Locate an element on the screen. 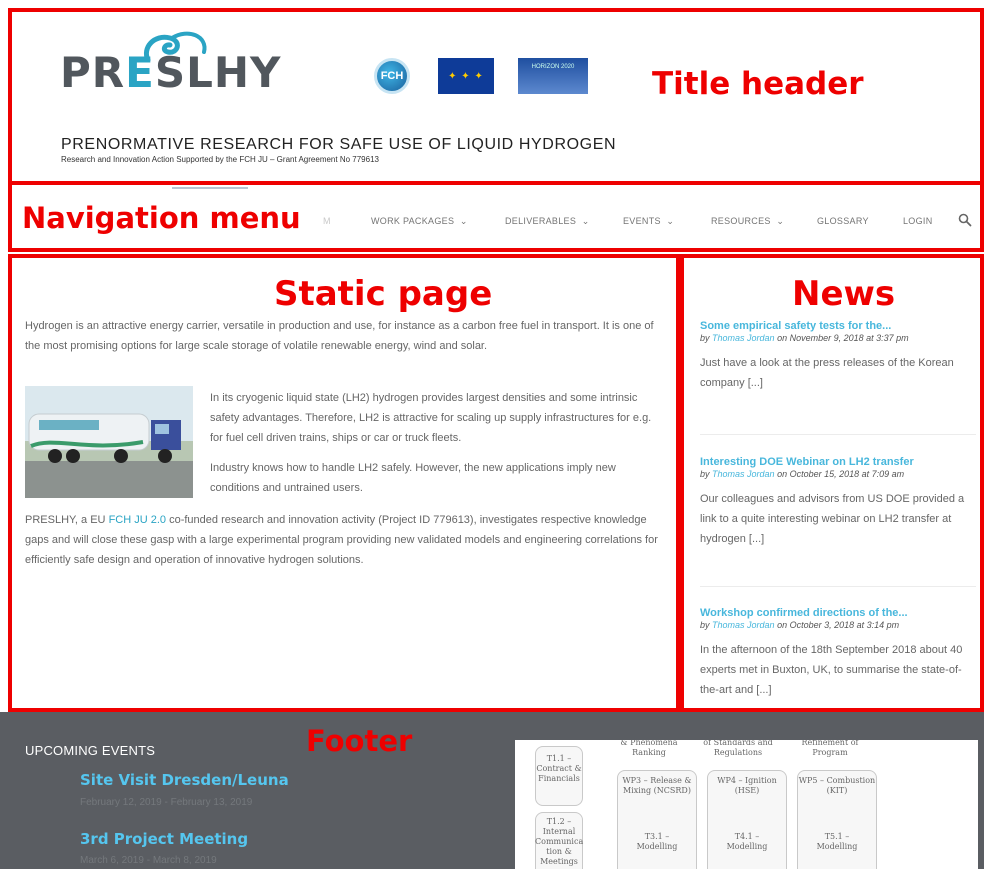 The image size is (984, 869). upcoming-events-heading: UPCOMING EVENTS is located at coordinates (90, 750).